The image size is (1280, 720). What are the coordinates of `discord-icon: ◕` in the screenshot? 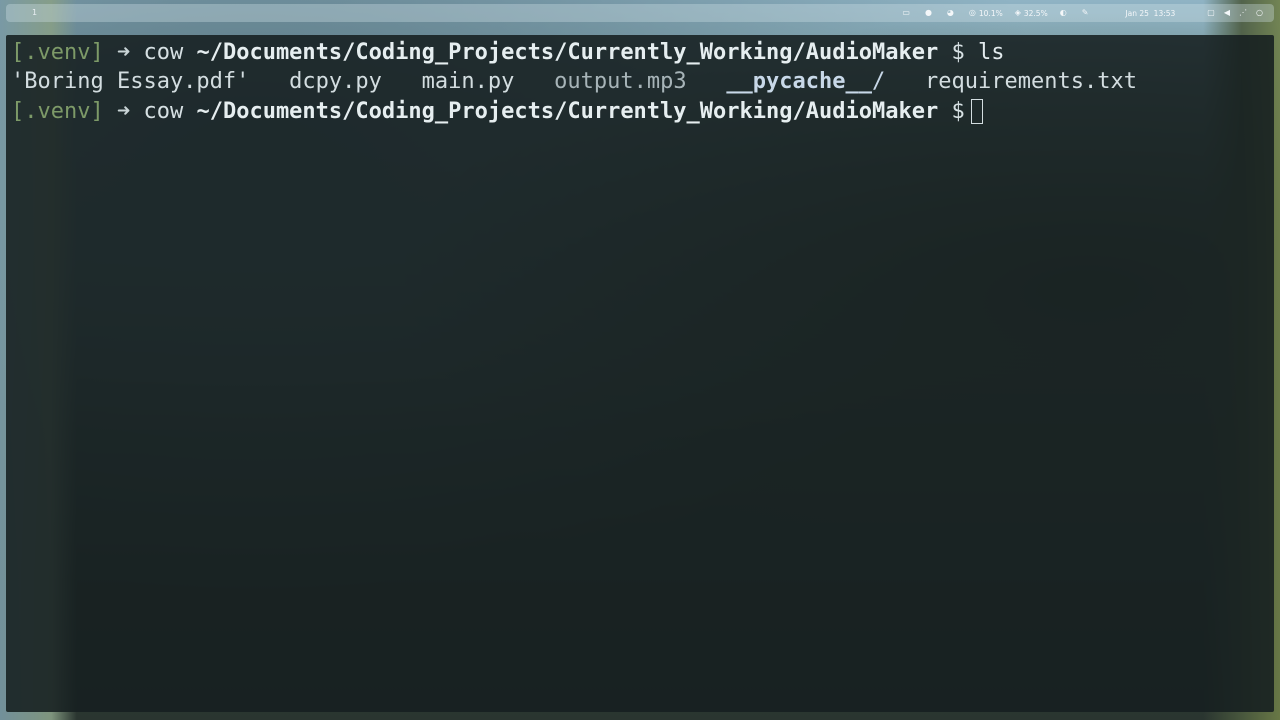 It's located at (952, 13).